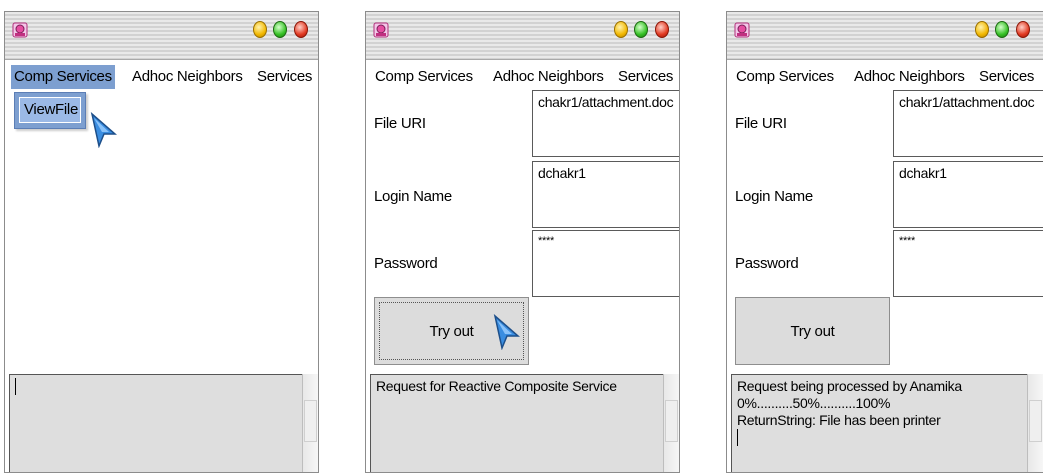  I want to click on try-out-button: Try out, so click(812, 331).